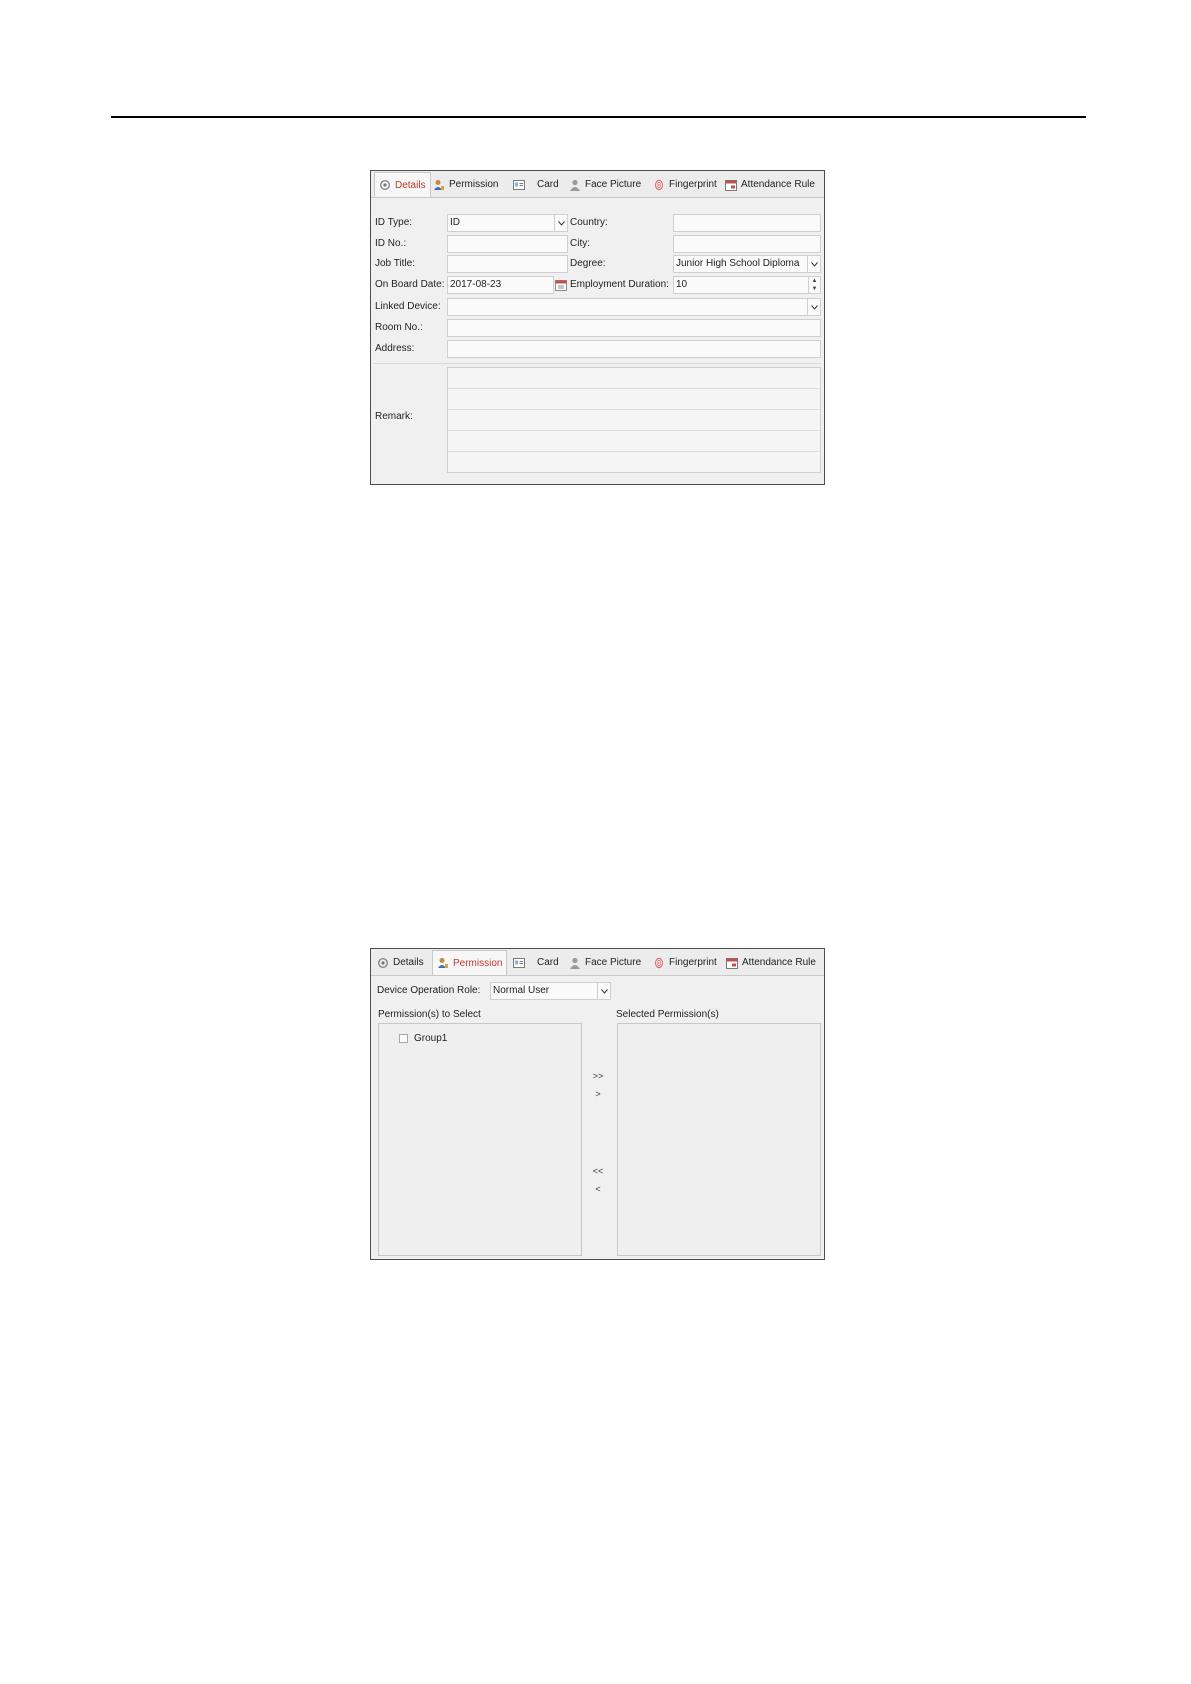 The height and width of the screenshot is (1684, 1191). Describe the element at coordinates (395, 348) in the screenshot. I see `address-label: Address:` at that location.